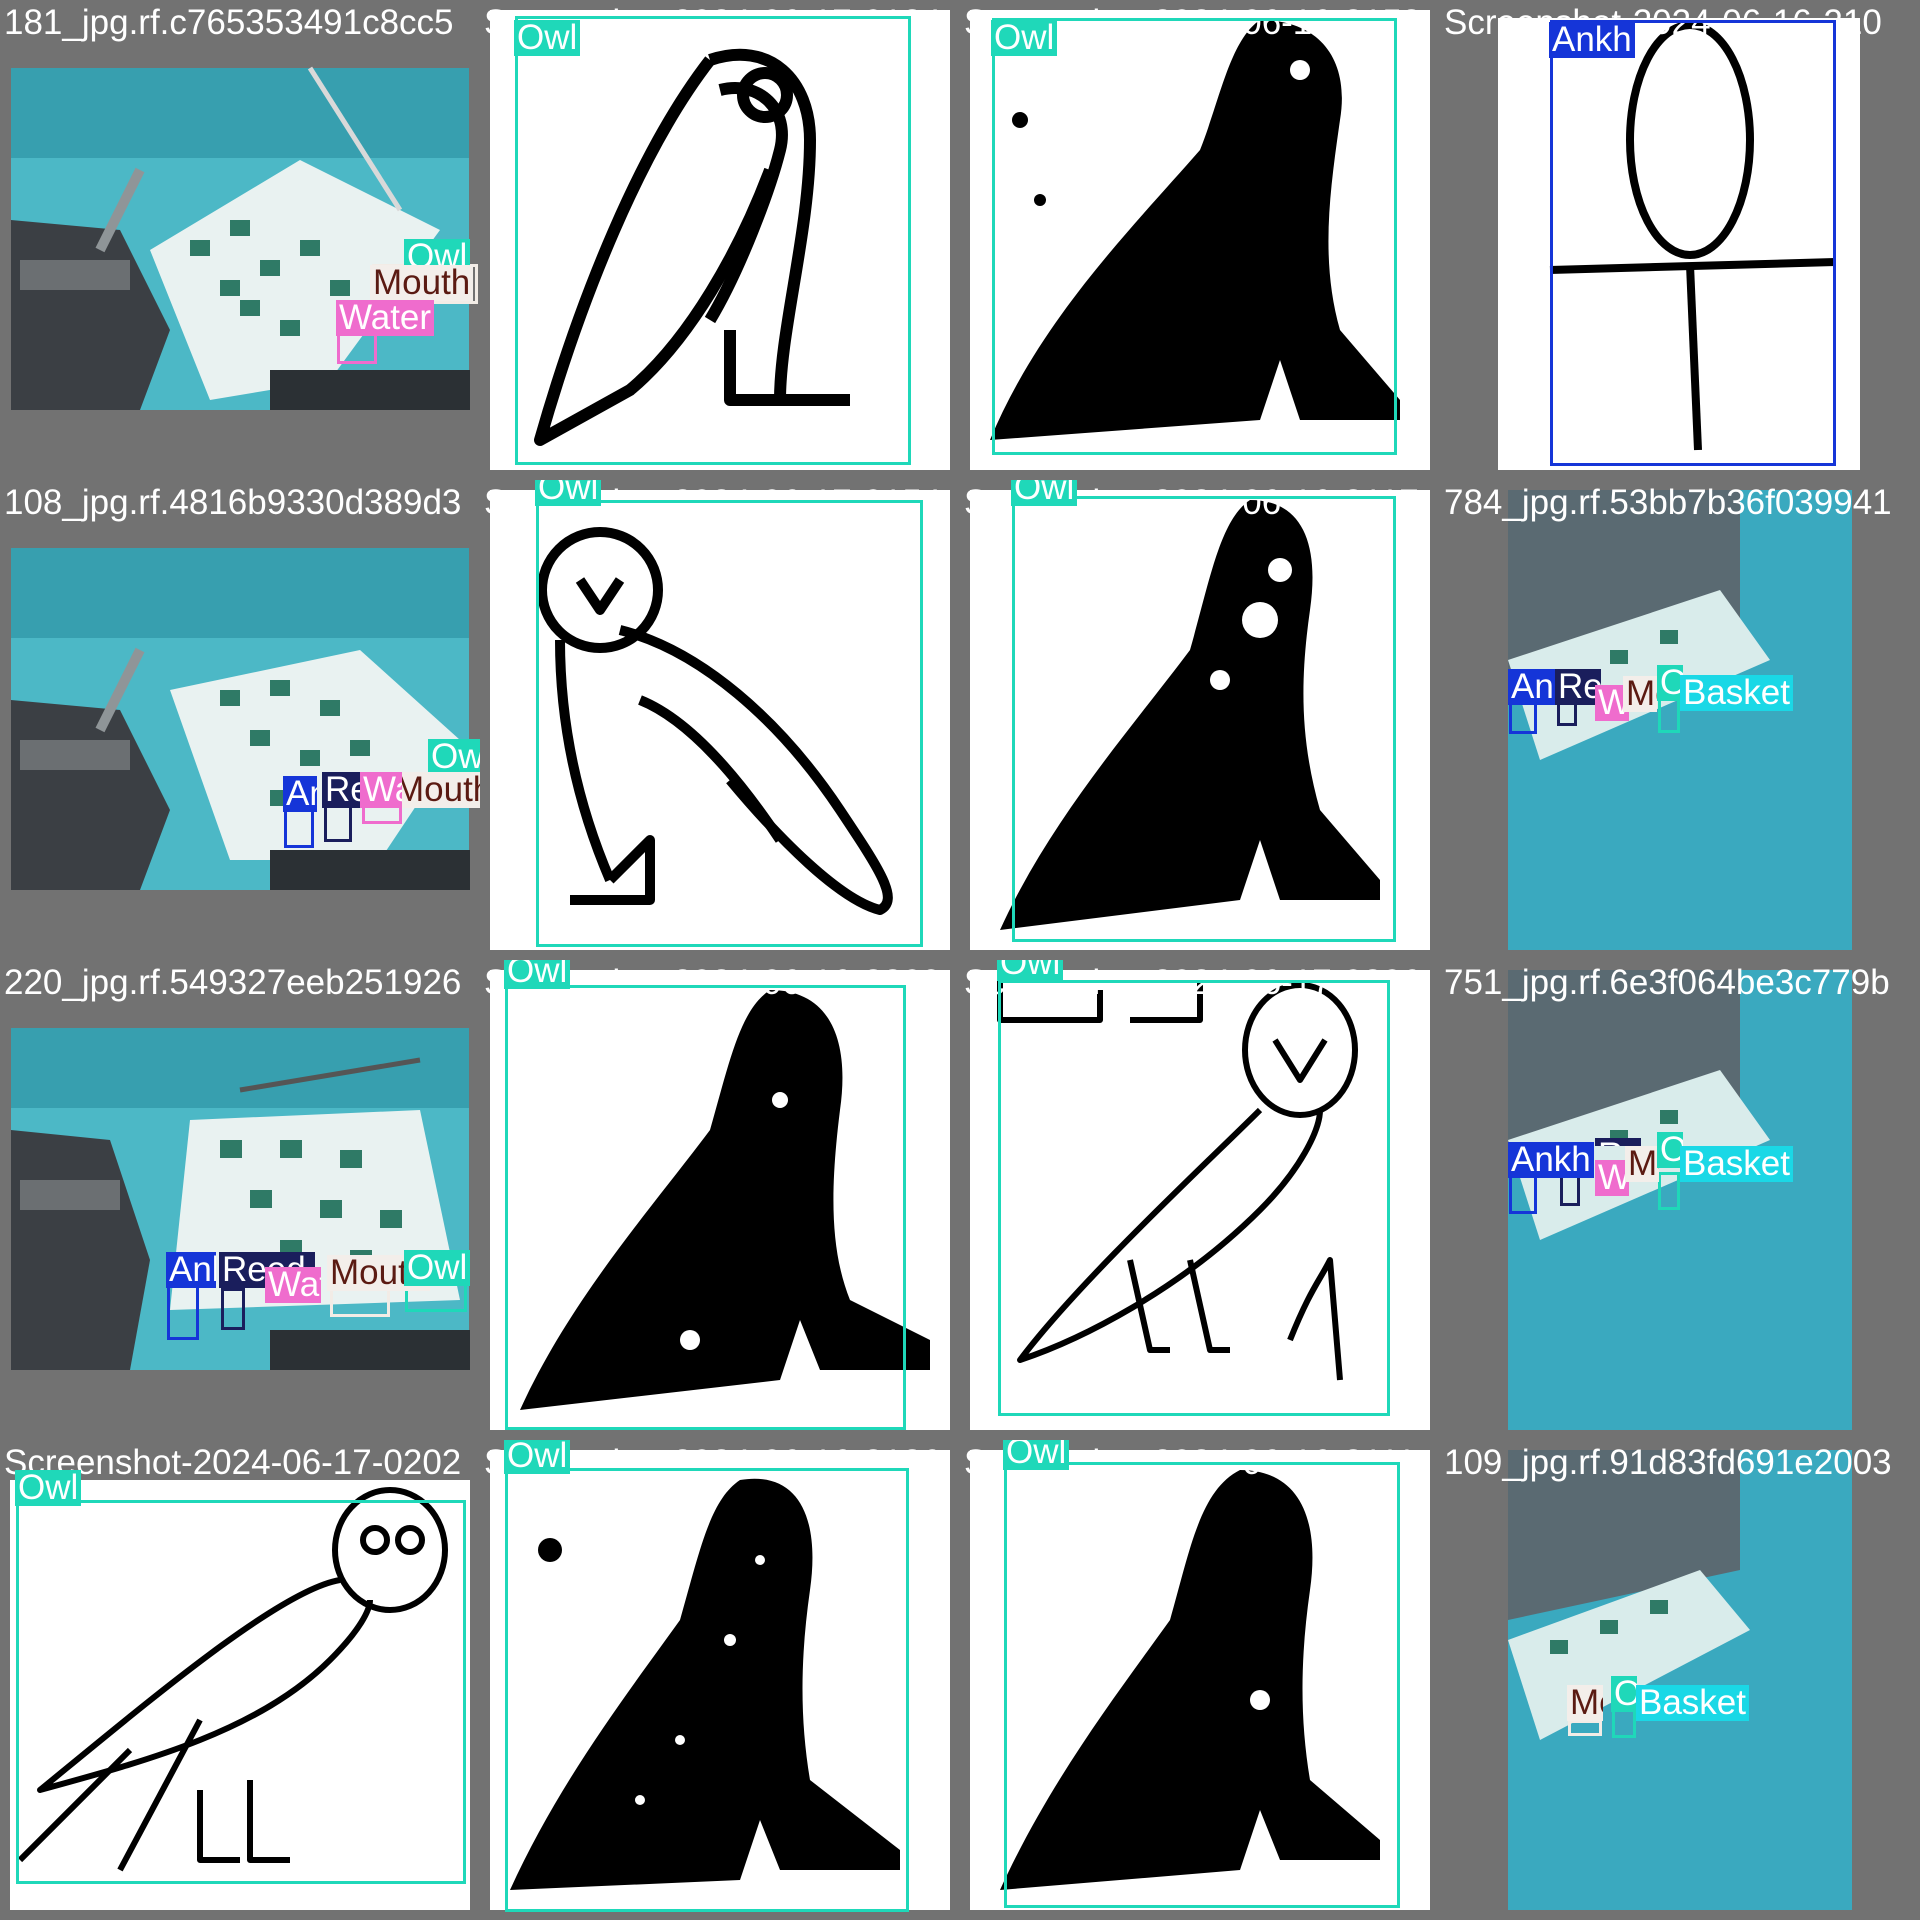  I want to click on tile-owl-outline: Screenshot-2024-06-17-0124 Owl, so click(720, 240).